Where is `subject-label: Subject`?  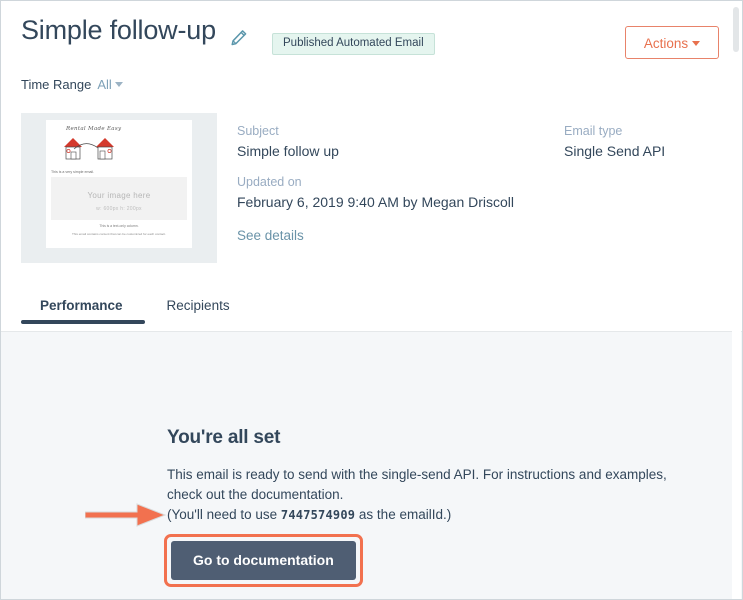
subject-label: Subject is located at coordinates (258, 131).